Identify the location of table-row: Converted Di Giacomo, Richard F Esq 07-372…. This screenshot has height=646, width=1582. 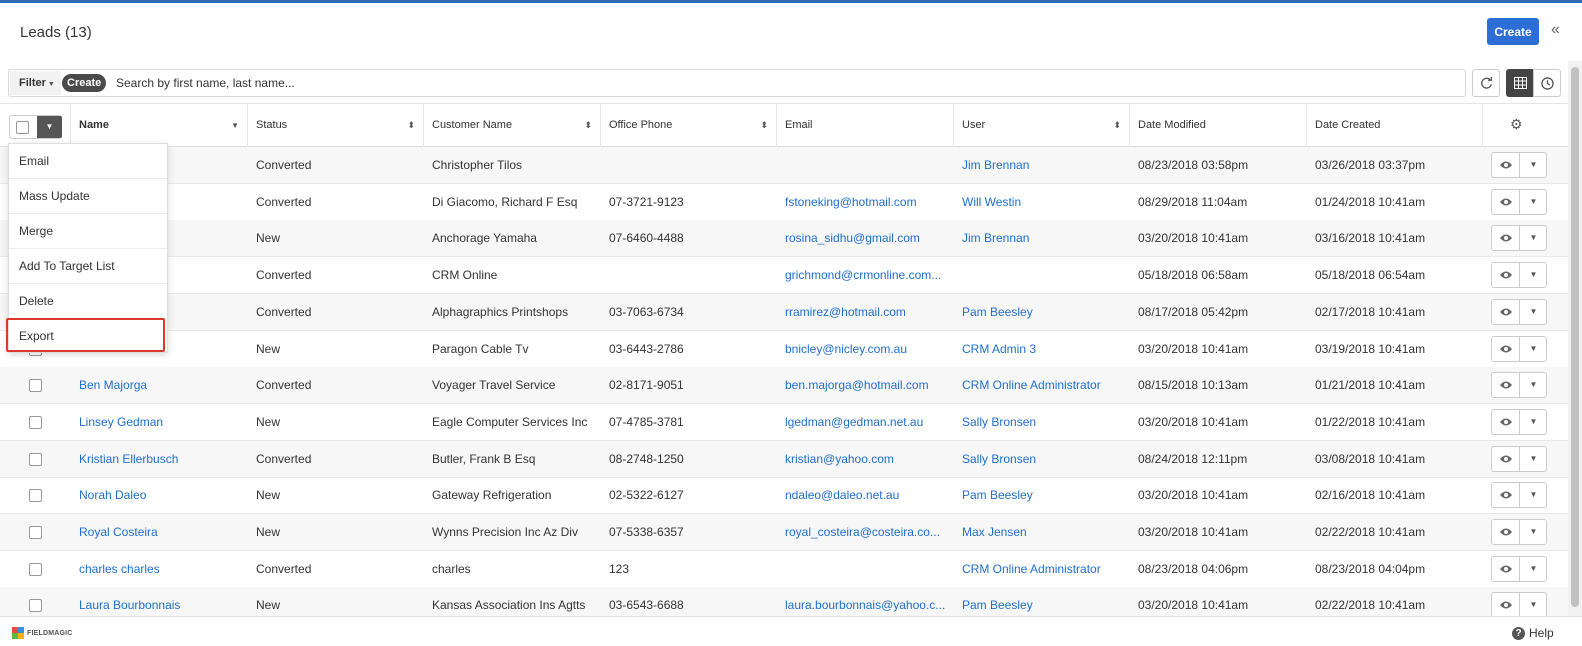
(784, 202).